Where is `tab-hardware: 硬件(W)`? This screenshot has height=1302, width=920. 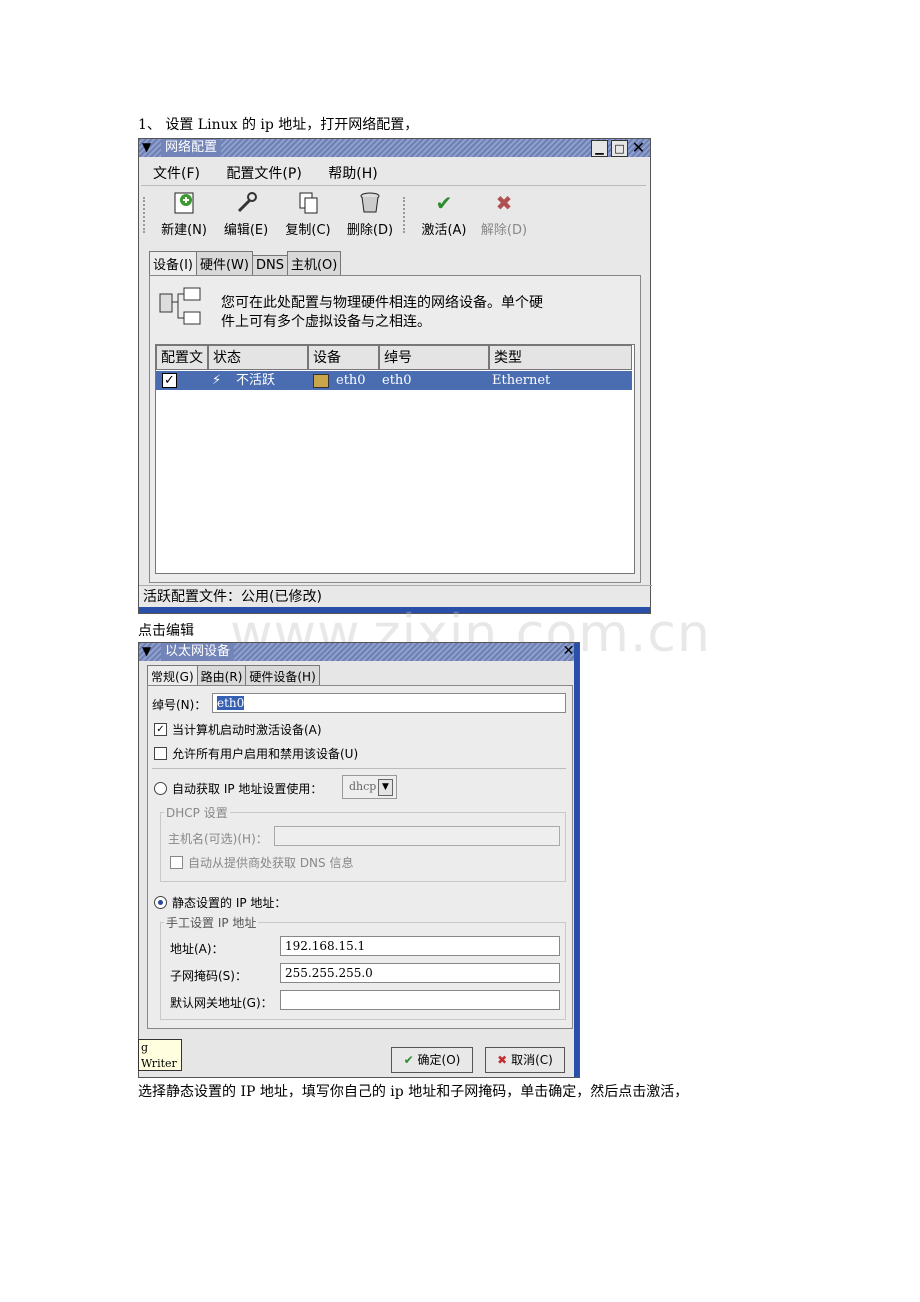 tab-hardware: 硬件(W) is located at coordinates (224, 263).